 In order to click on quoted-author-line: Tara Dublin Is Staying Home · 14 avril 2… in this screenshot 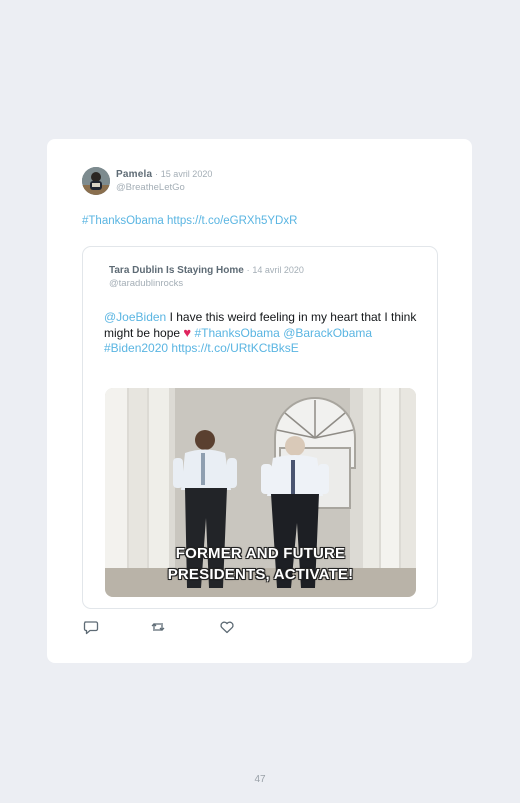, I will do `click(206, 270)`.